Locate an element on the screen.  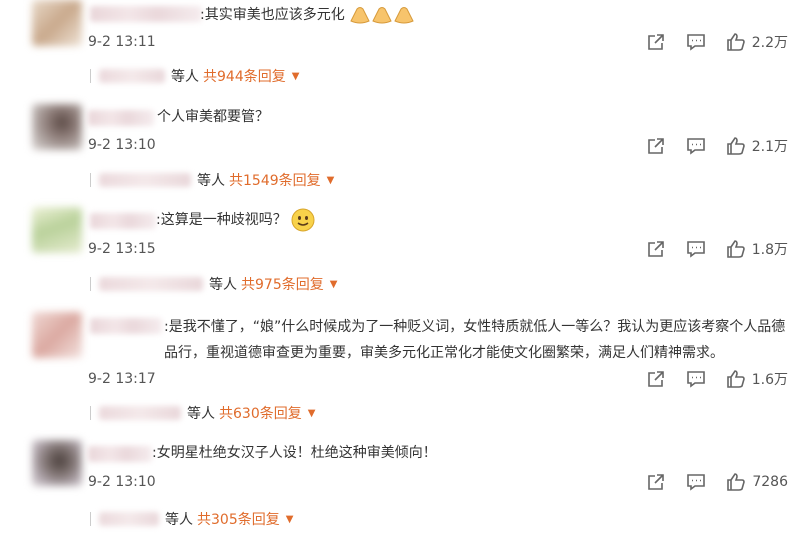
comment-body: :其实审美也应该多元化 is located at coordinates (272, 15).